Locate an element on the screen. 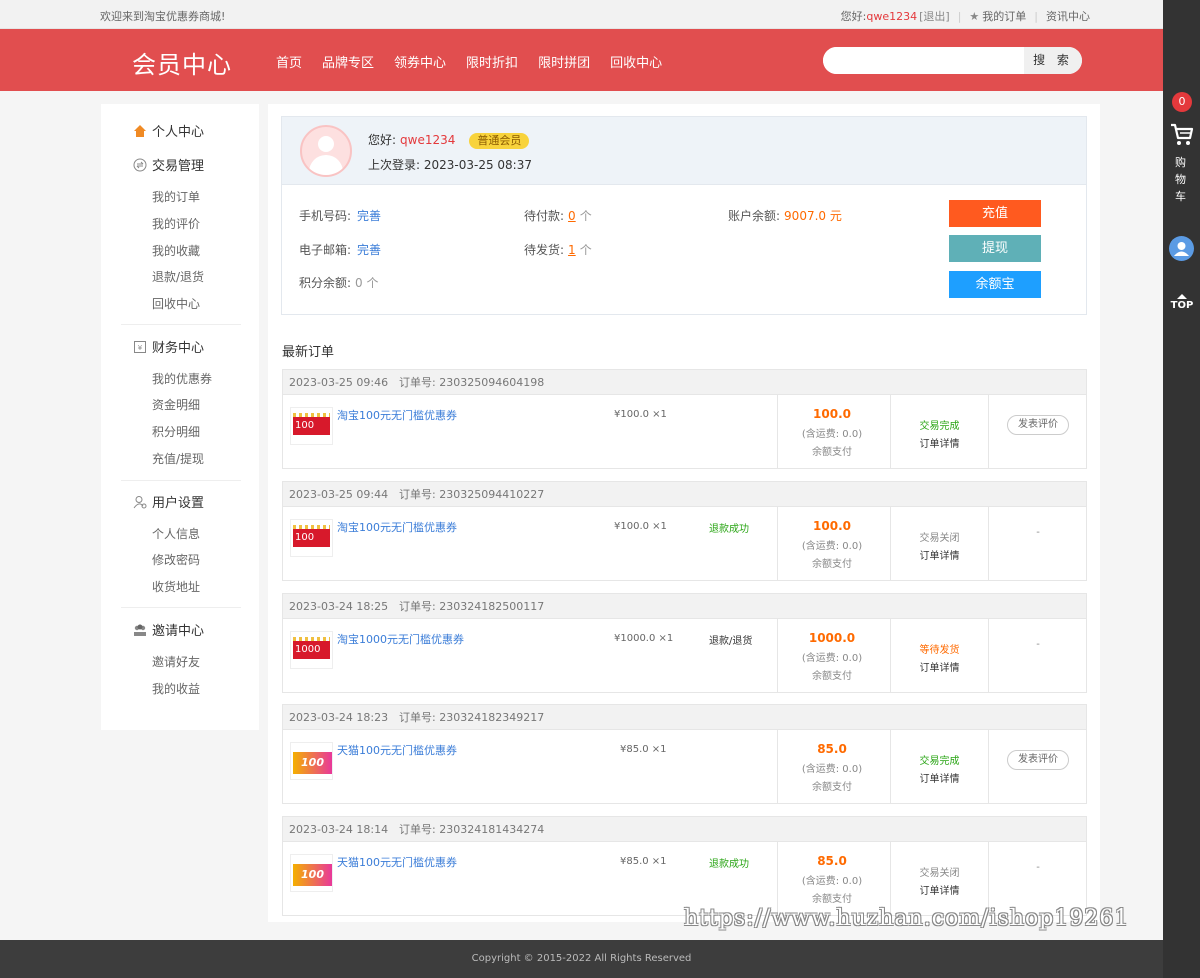 The width and height of the screenshot is (1200, 978). order-total: 85.0 is located at coordinates (832, 749).